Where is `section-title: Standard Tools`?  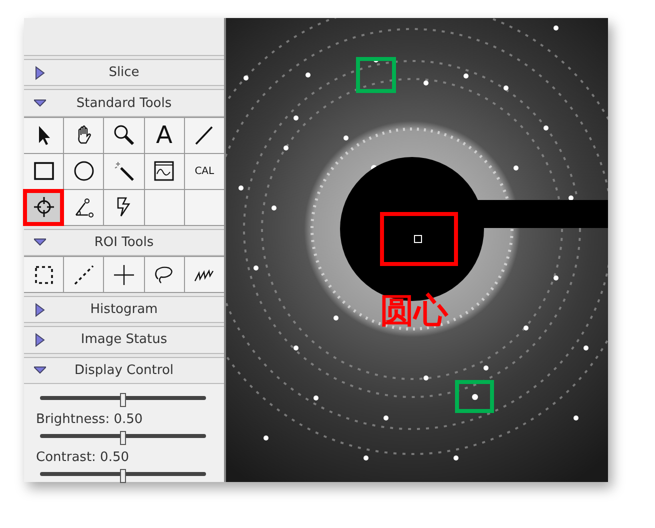
section-title: Standard Tools is located at coordinates (124, 103).